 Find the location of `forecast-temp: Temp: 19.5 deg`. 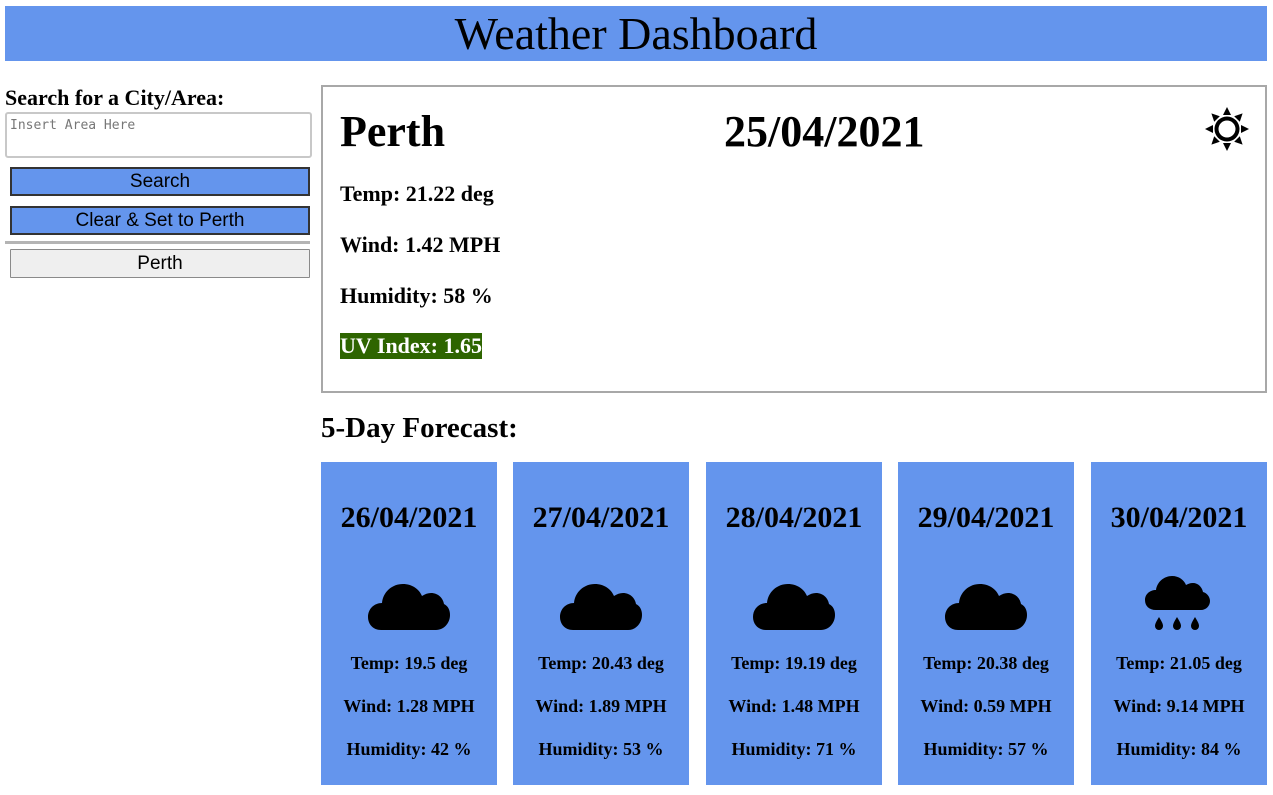

forecast-temp: Temp: 19.5 deg is located at coordinates (409, 663).